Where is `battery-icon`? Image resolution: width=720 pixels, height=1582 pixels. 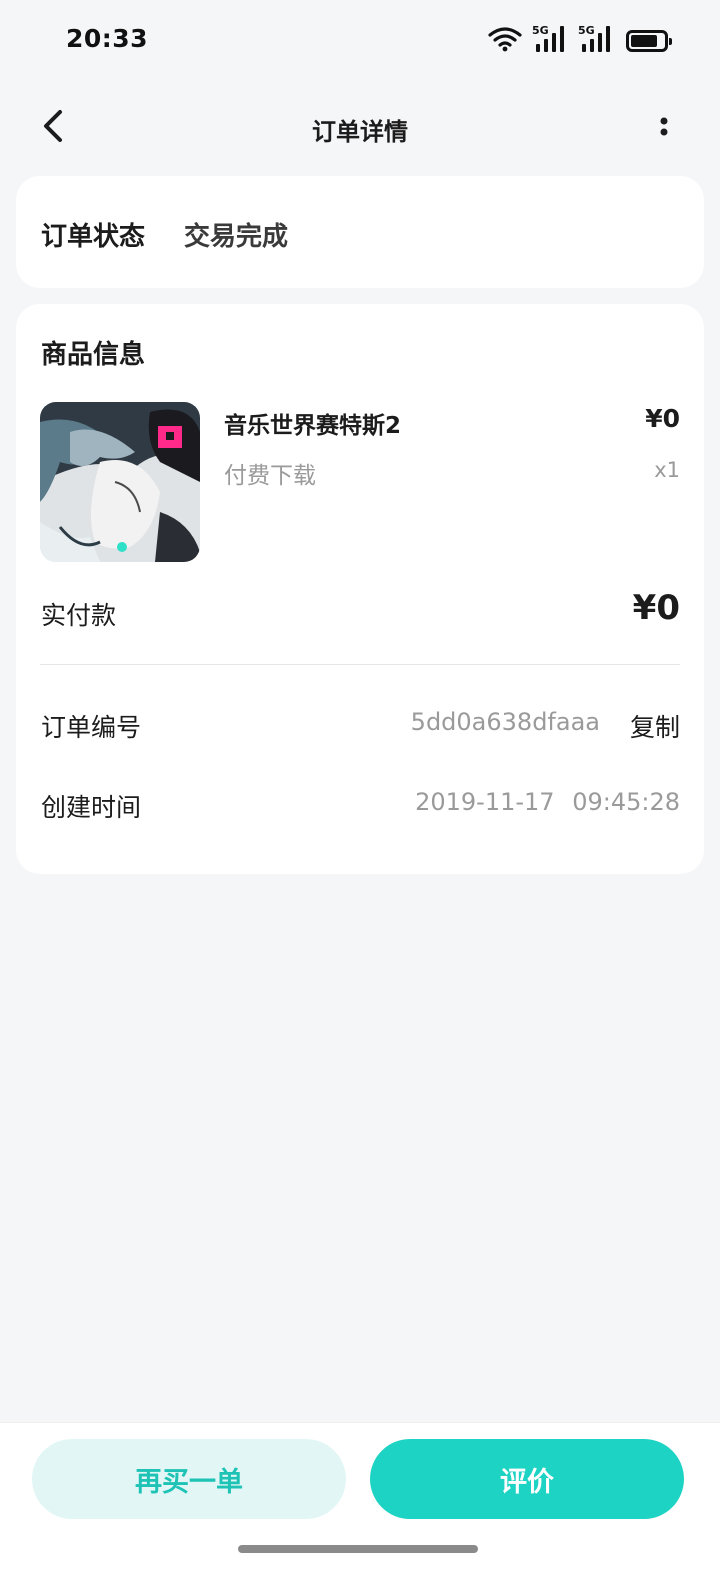
battery-icon is located at coordinates (649, 41).